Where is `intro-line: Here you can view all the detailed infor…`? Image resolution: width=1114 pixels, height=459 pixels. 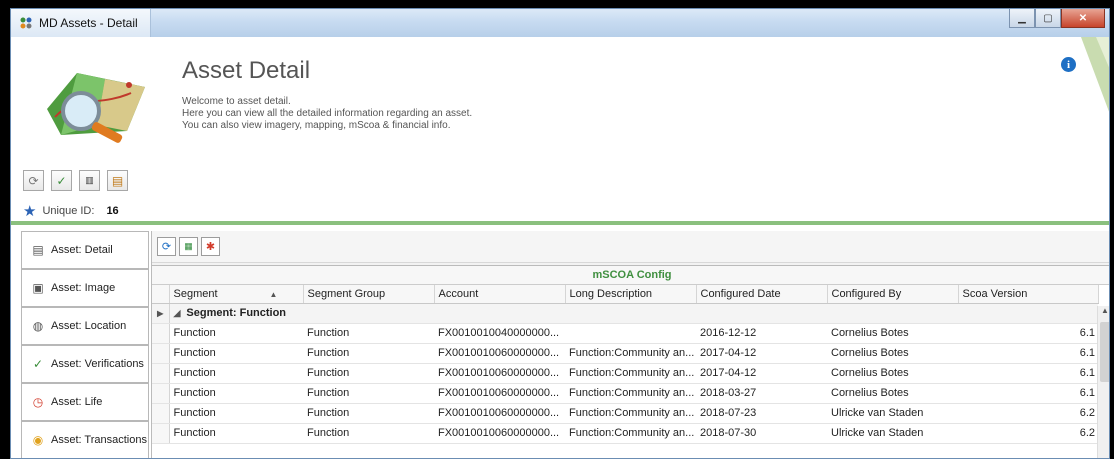
intro-line: Here you can view all the detailed infor… is located at coordinates (327, 113).